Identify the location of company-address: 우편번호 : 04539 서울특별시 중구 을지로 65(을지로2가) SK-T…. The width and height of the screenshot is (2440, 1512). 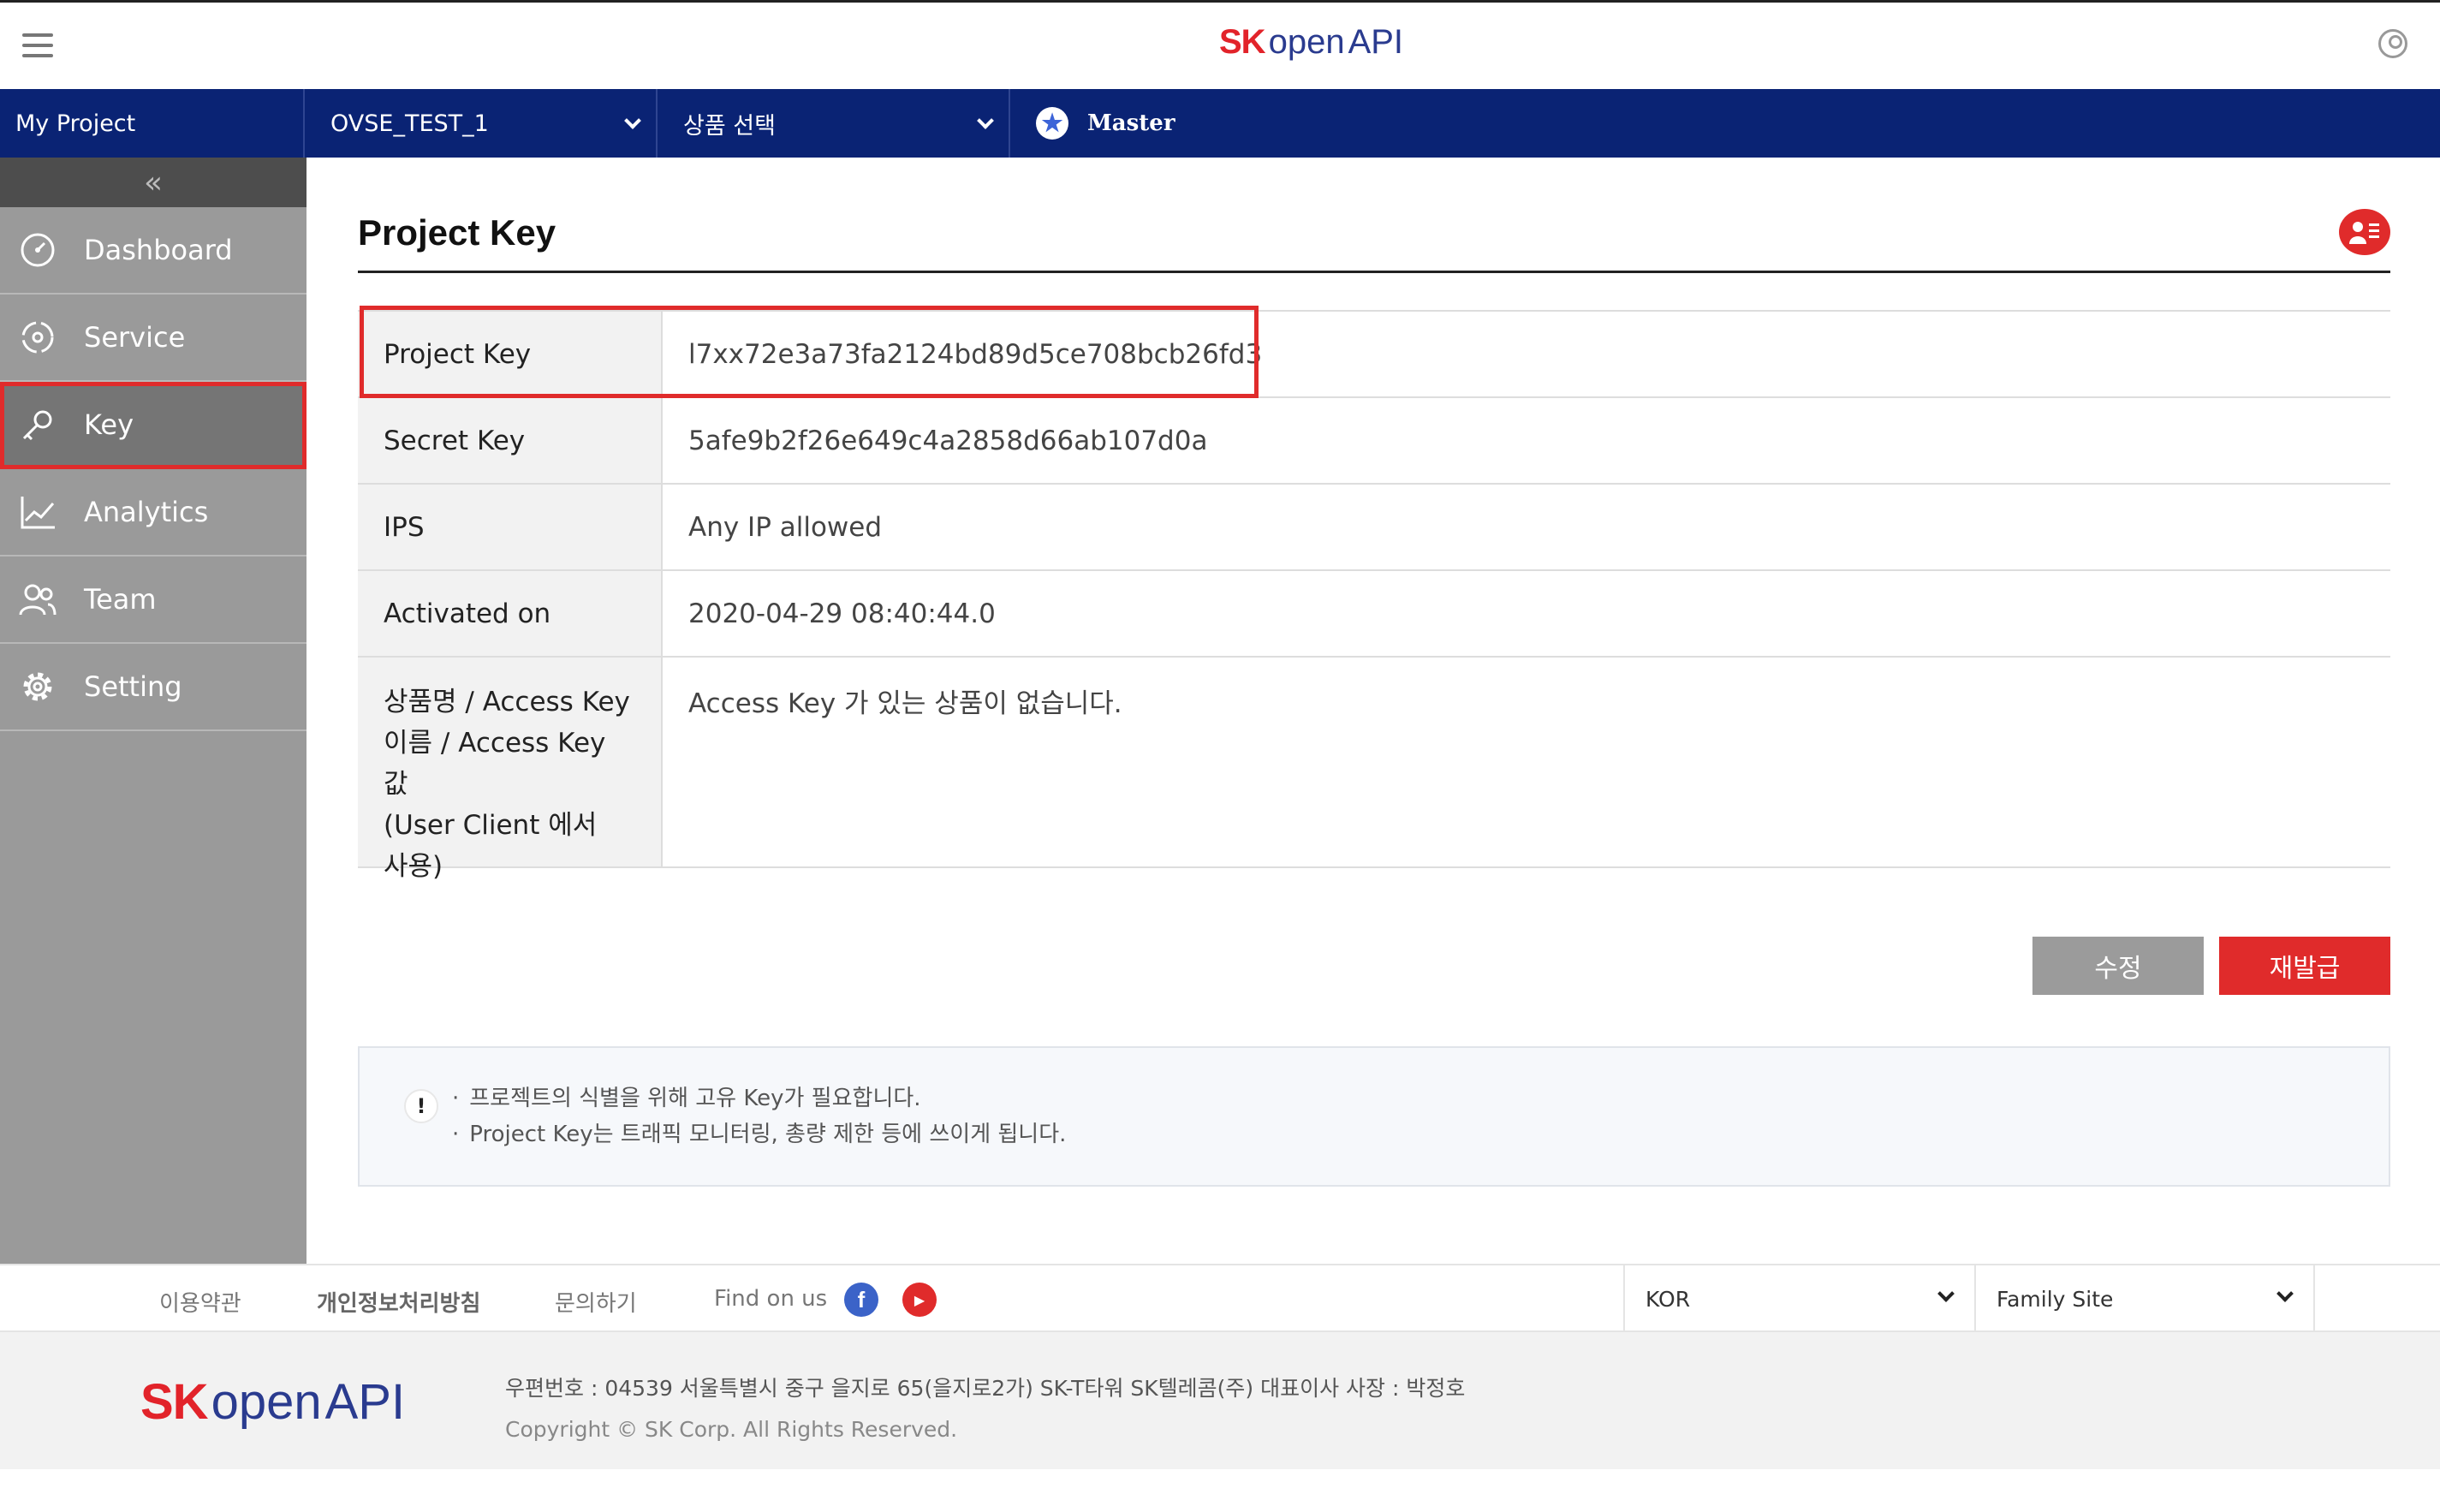
(985, 1409).